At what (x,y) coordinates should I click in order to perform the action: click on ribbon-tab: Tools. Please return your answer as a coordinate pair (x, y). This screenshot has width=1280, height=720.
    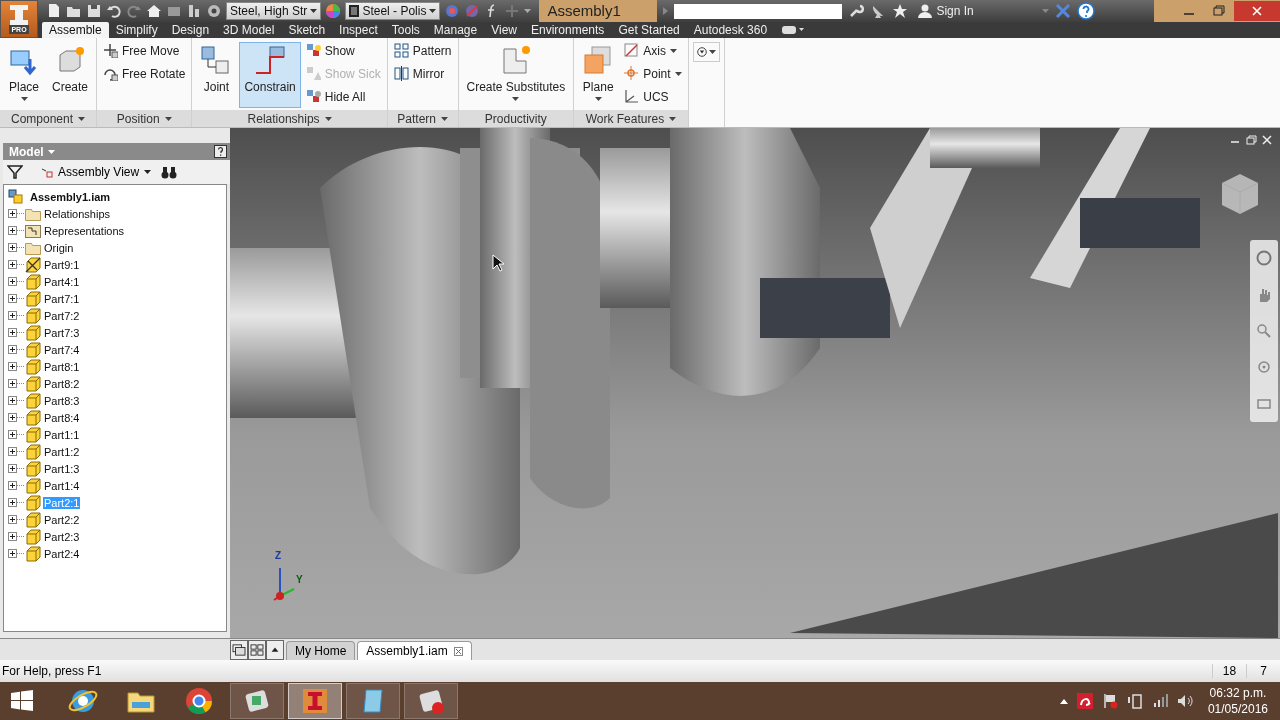
    Looking at the image, I should click on (405, 30).